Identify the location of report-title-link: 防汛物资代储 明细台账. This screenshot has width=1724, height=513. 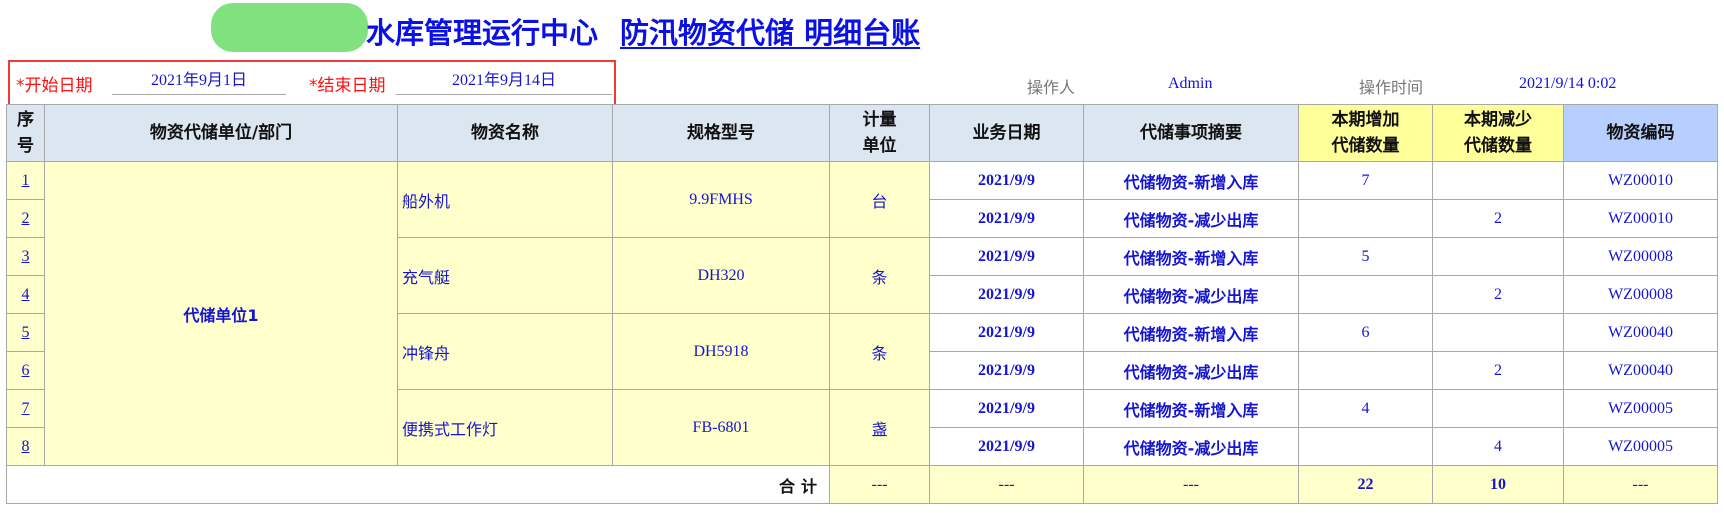
(770, 31).